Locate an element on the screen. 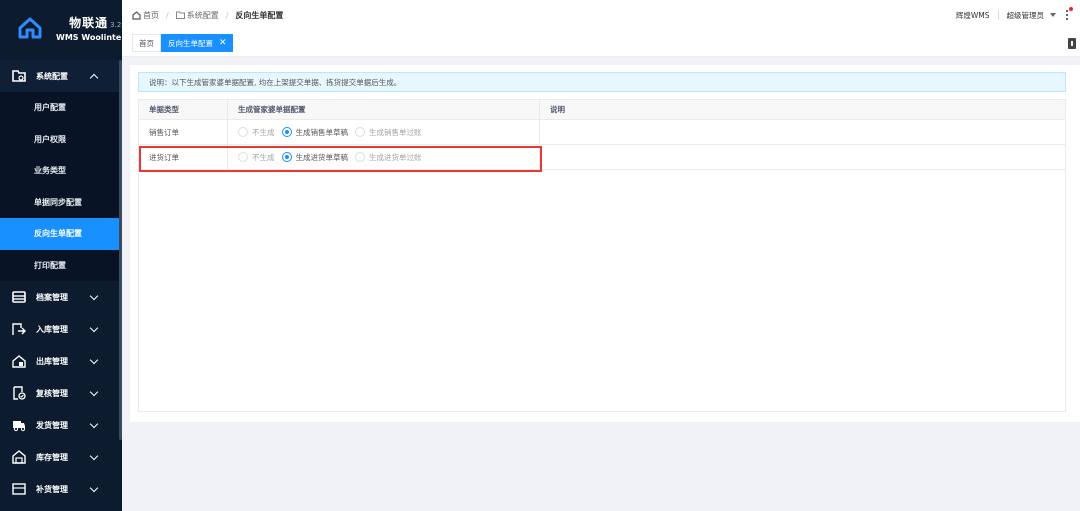  breadcrumb-home: 首页 is located at coordinates (151, 15).